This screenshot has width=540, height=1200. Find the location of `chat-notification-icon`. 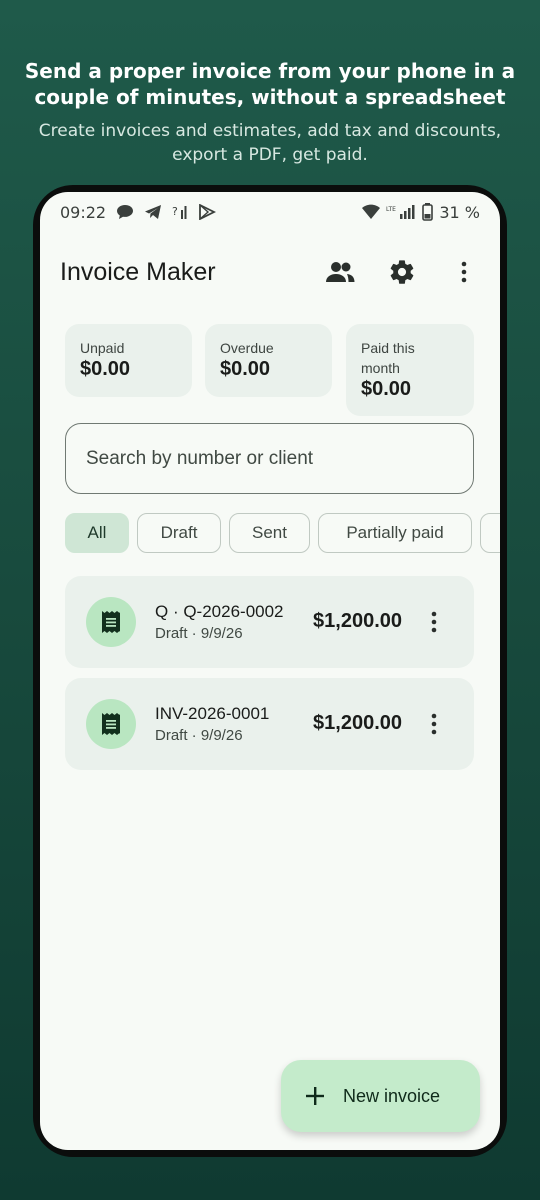

chat-notification-icon is located at coordinates (125, 212).